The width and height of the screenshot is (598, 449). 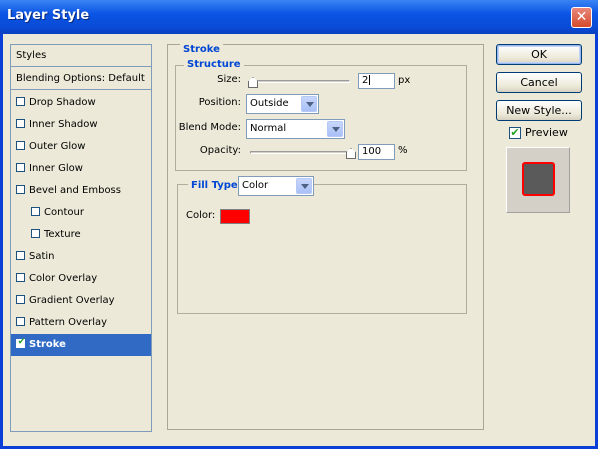 What do you see at coordinates (546, 132) in the screenshot?
I see `preview-label: Preview` at bounding box center [546, 132].